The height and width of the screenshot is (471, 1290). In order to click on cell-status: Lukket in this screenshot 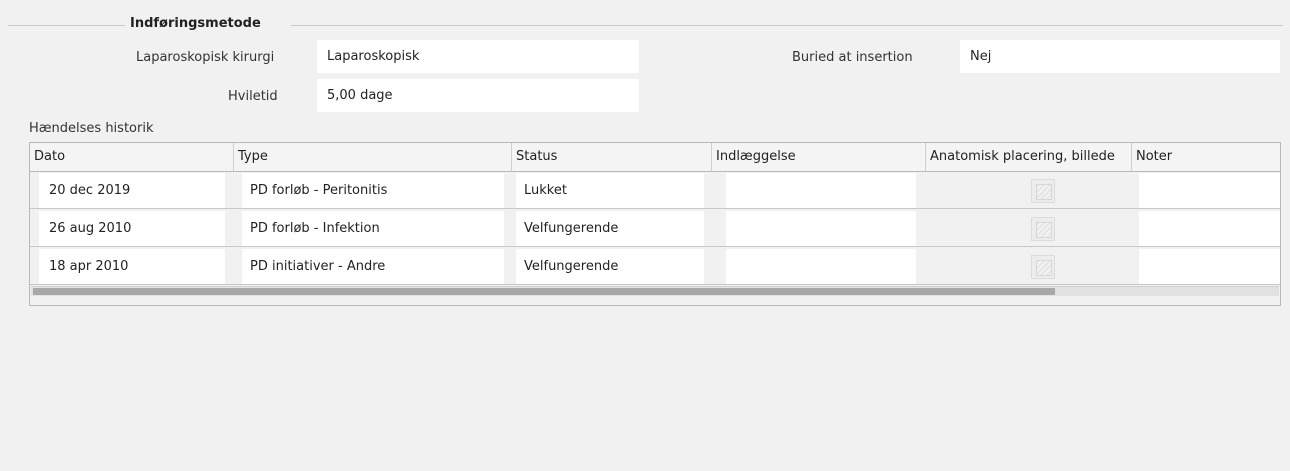, I will do `click(610, 190)`.